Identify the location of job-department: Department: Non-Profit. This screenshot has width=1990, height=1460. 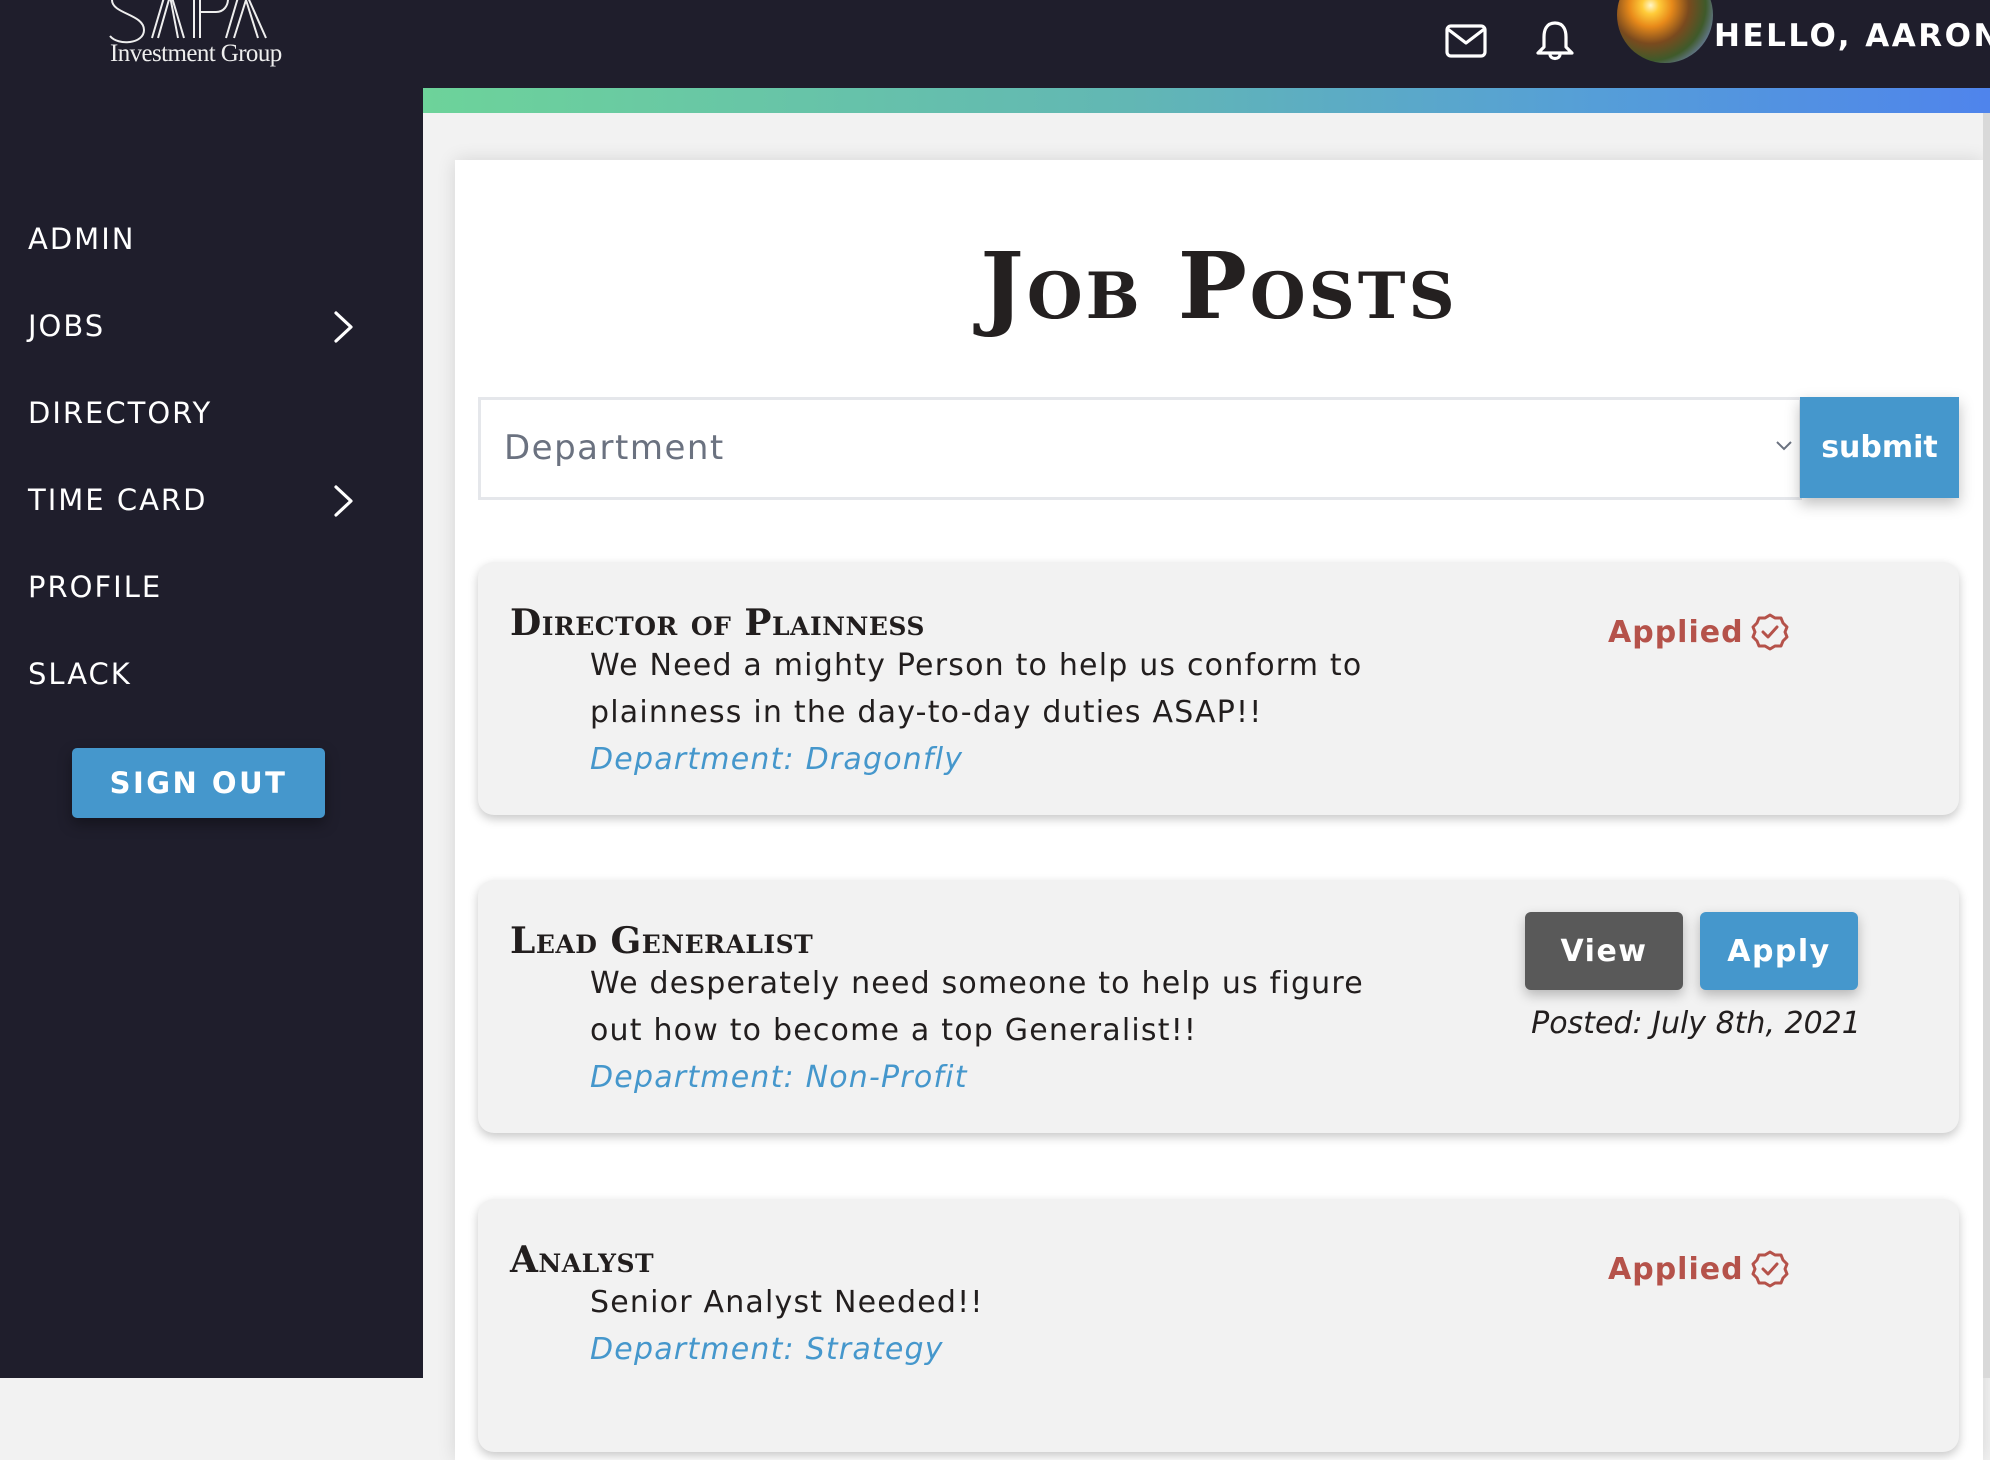
(779, 1077).